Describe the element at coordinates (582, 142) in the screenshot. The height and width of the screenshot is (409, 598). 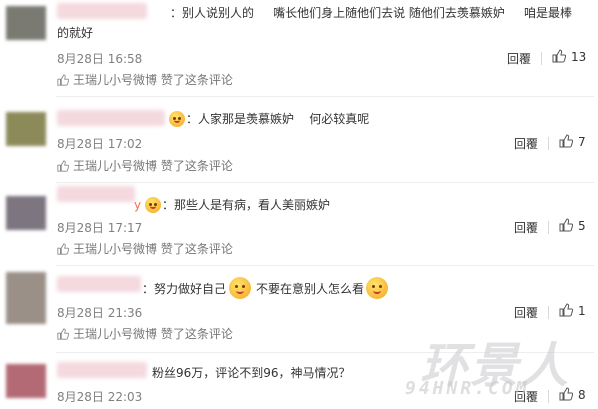
I see `like-count: 7` at that location.